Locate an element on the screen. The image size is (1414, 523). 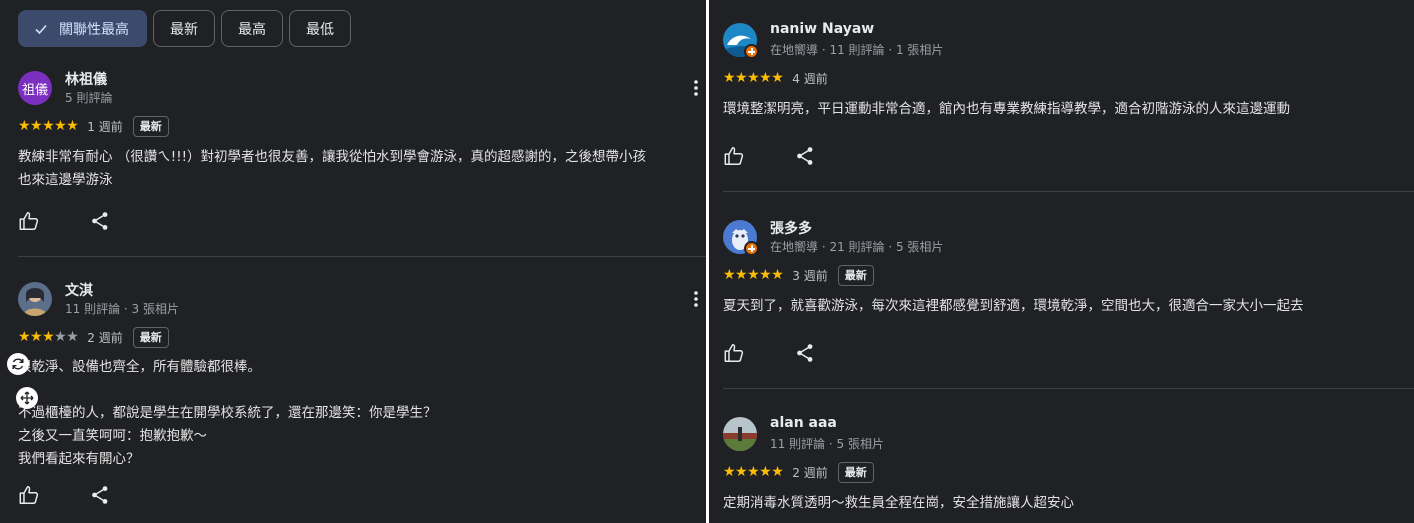
sort-chip-newest: 最新 is located at coordinates (184, 28).